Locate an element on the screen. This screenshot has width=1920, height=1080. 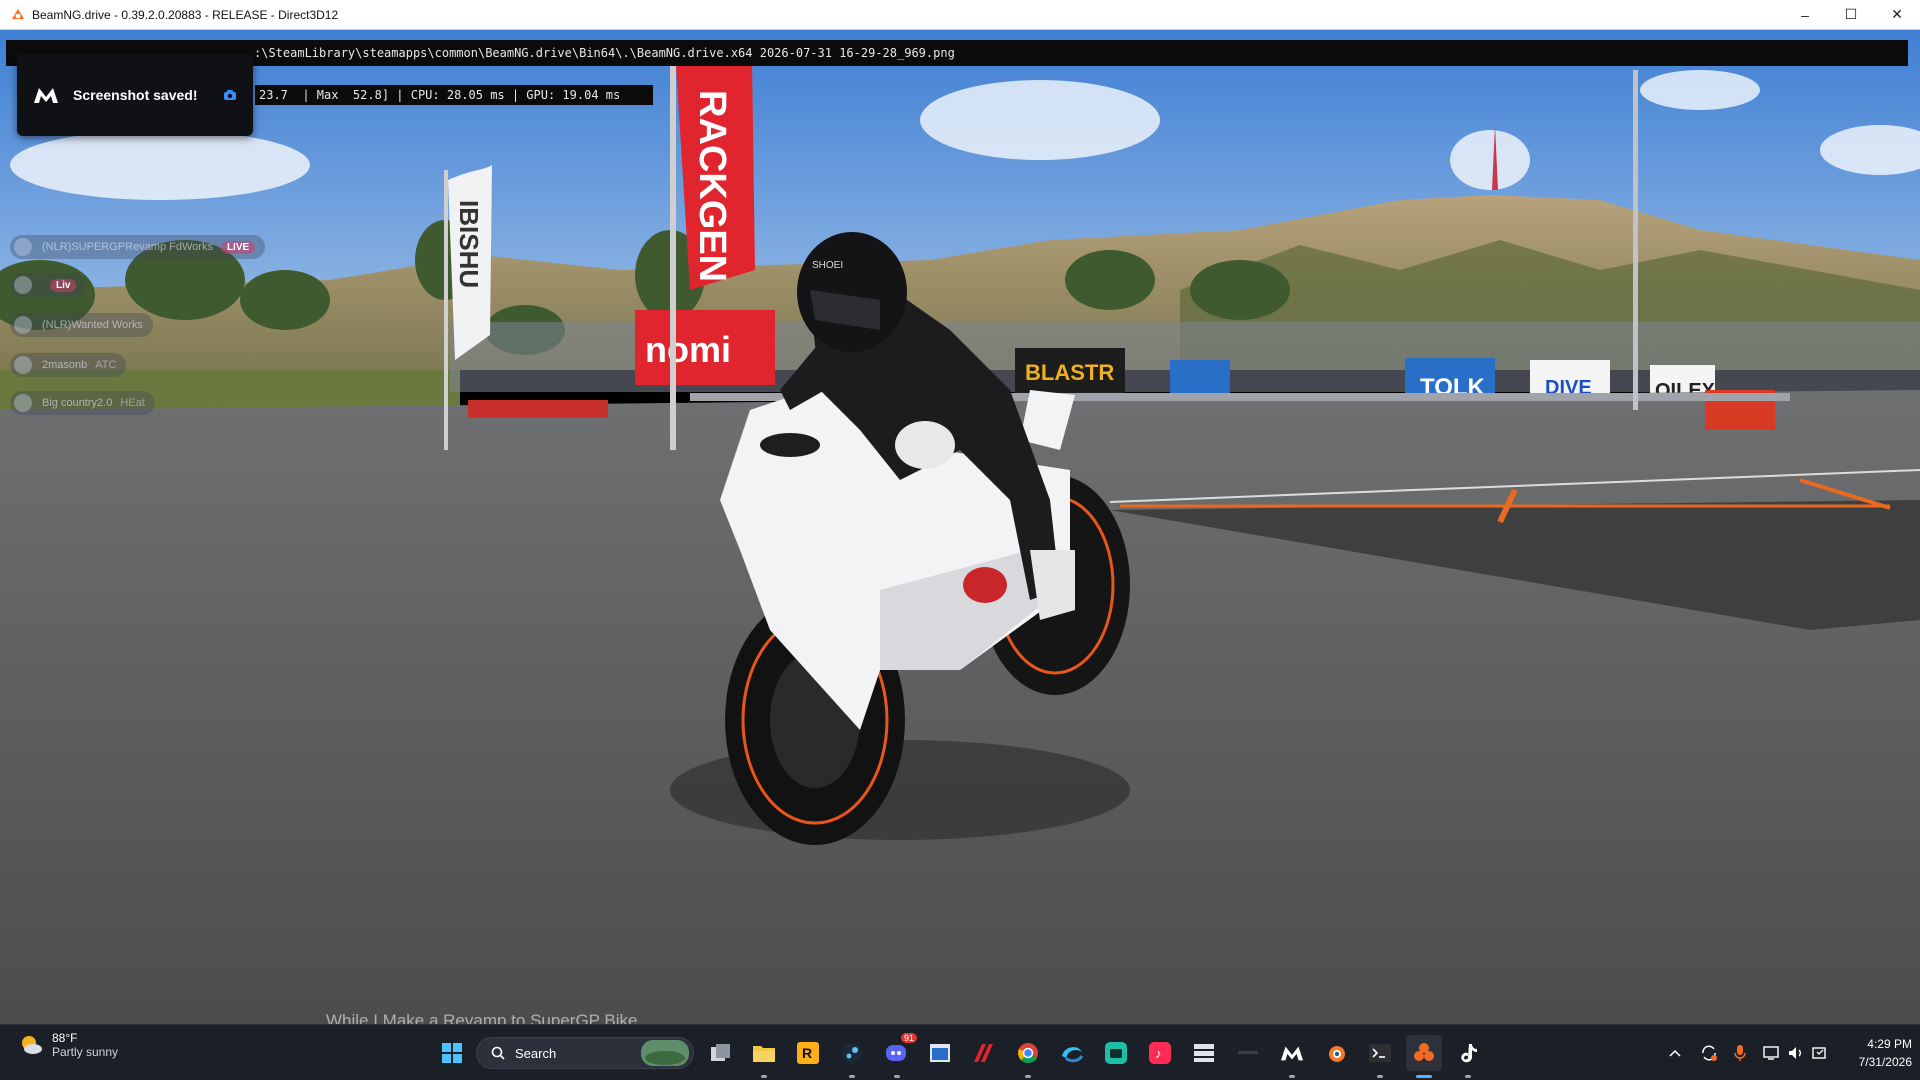
partly-sunny-icon is located at coordinates (32, 1045).